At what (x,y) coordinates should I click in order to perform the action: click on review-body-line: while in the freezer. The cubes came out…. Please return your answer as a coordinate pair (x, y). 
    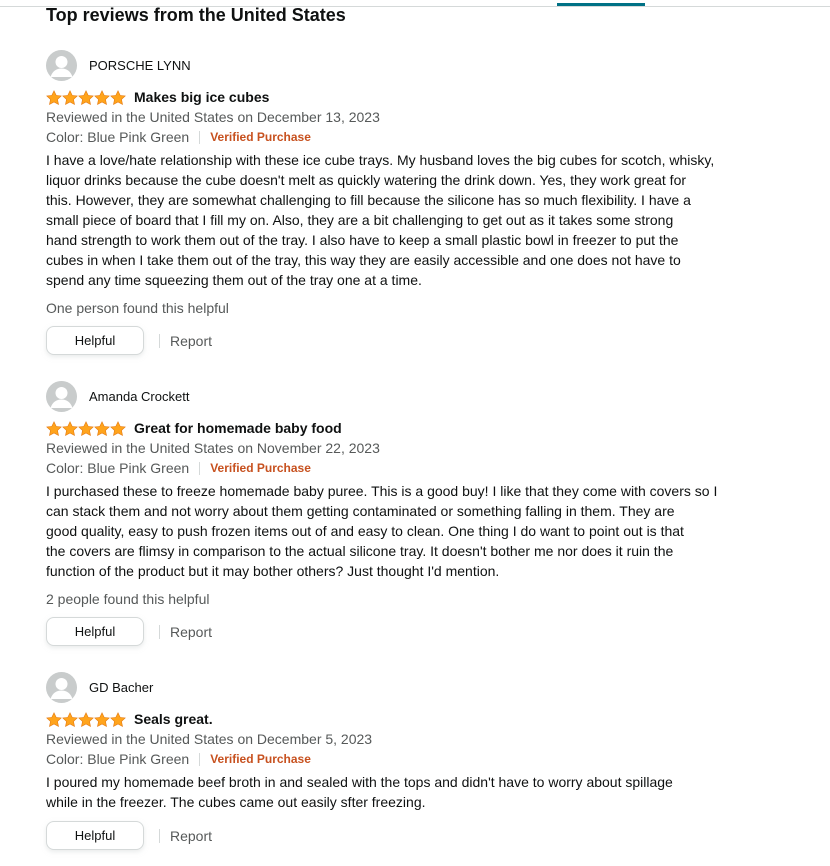
    Looking at the image, I should click on (236, 802).